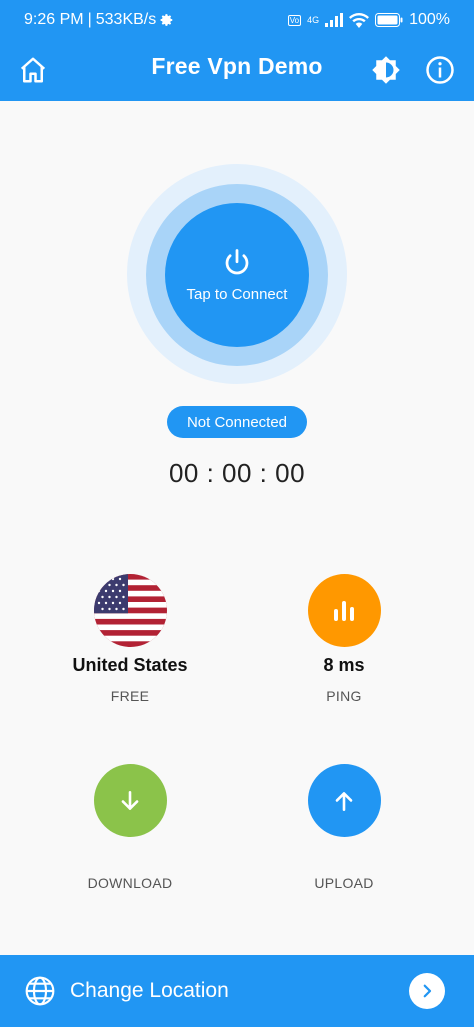 The height and width of the screenshot is (1027, 474). What do you see at coordinates (389, 20) in the screenshot?
I see `battery-icon` at bounding box center [389, 20].